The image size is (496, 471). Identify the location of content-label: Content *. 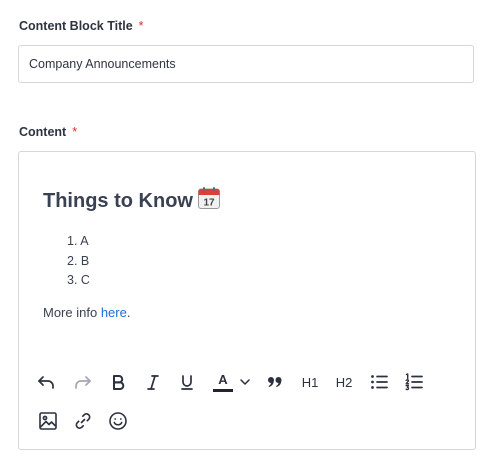
(48, 132).